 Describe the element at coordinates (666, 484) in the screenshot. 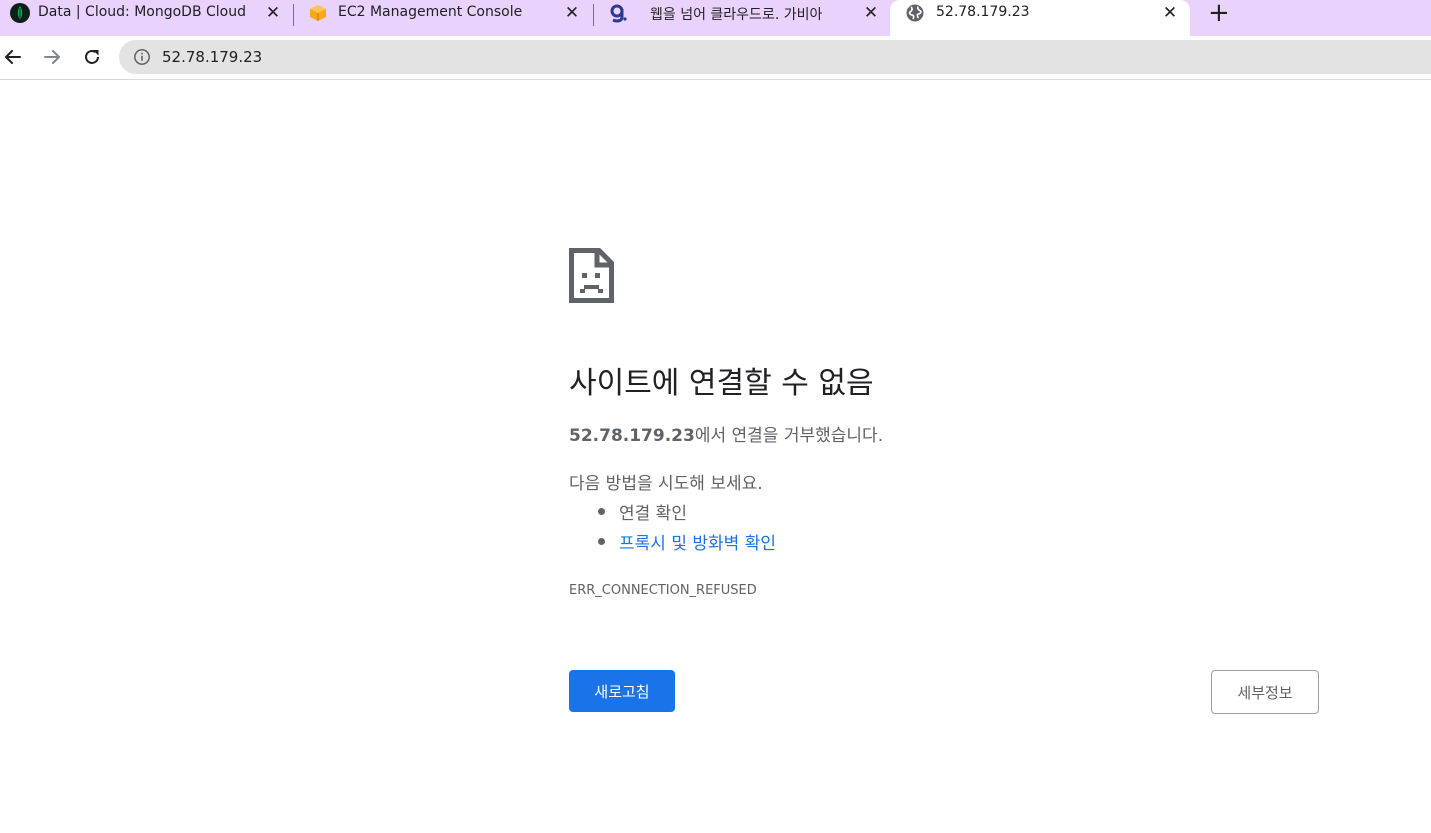

I see `suggestions-heading: 다음 방법을 시도해 보세요.` at that location.